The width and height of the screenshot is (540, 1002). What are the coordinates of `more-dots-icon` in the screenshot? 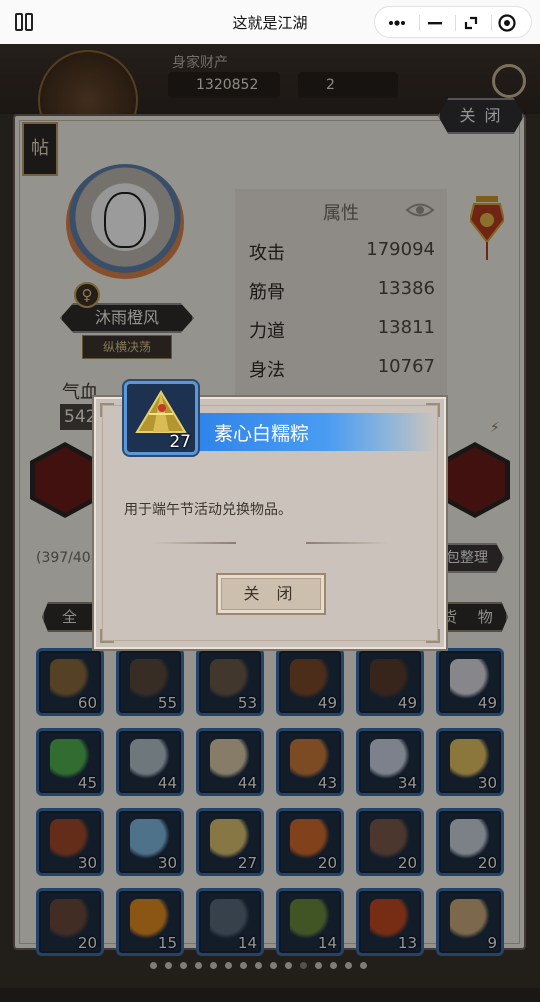 It's located at (397, 23).